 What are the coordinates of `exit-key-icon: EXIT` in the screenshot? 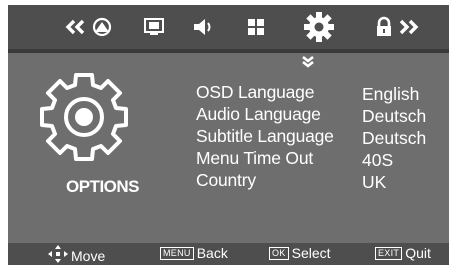 It's located at (389, 253).